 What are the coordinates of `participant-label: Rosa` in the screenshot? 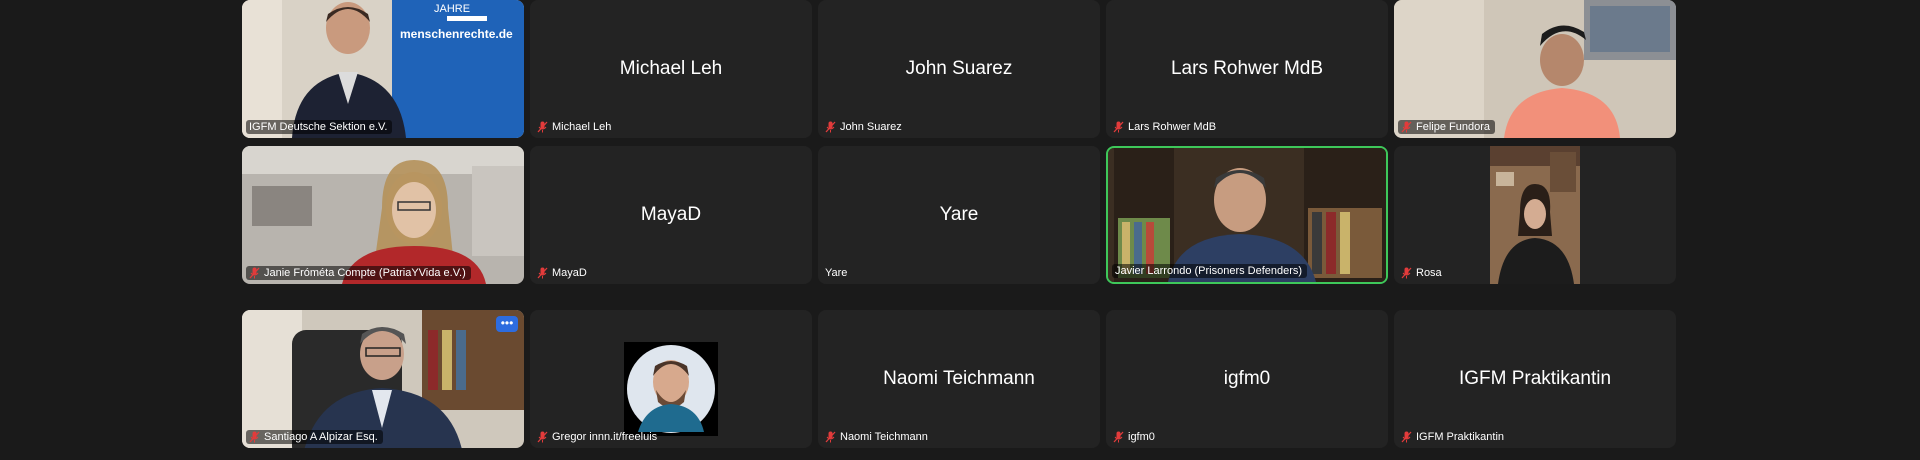 It's located at (1422, 273).